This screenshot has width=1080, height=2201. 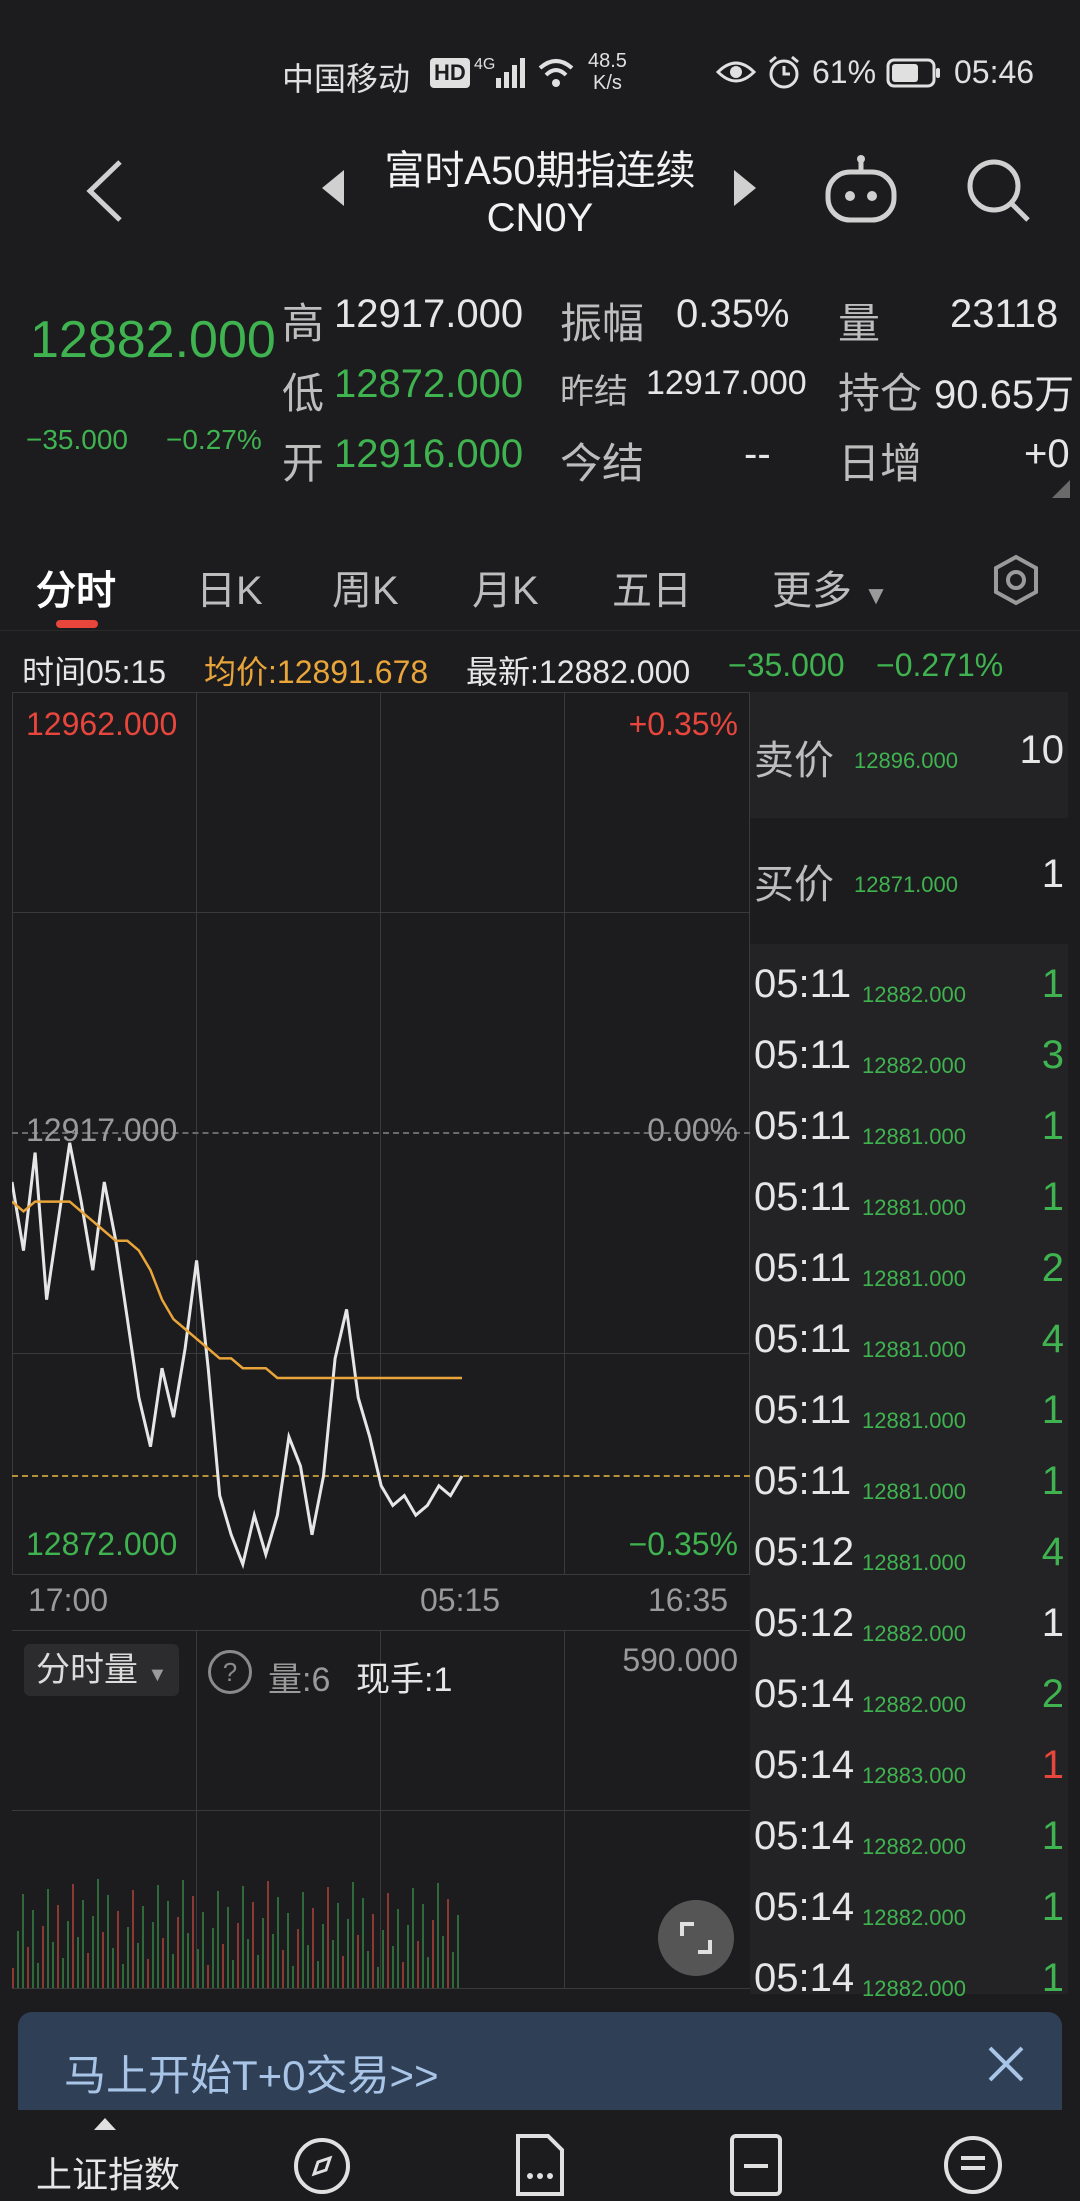 What do you see at coordinates (235, 1933) in the screenshot?
I see `volume-bars-svg` at bounding box center [235, 1933].